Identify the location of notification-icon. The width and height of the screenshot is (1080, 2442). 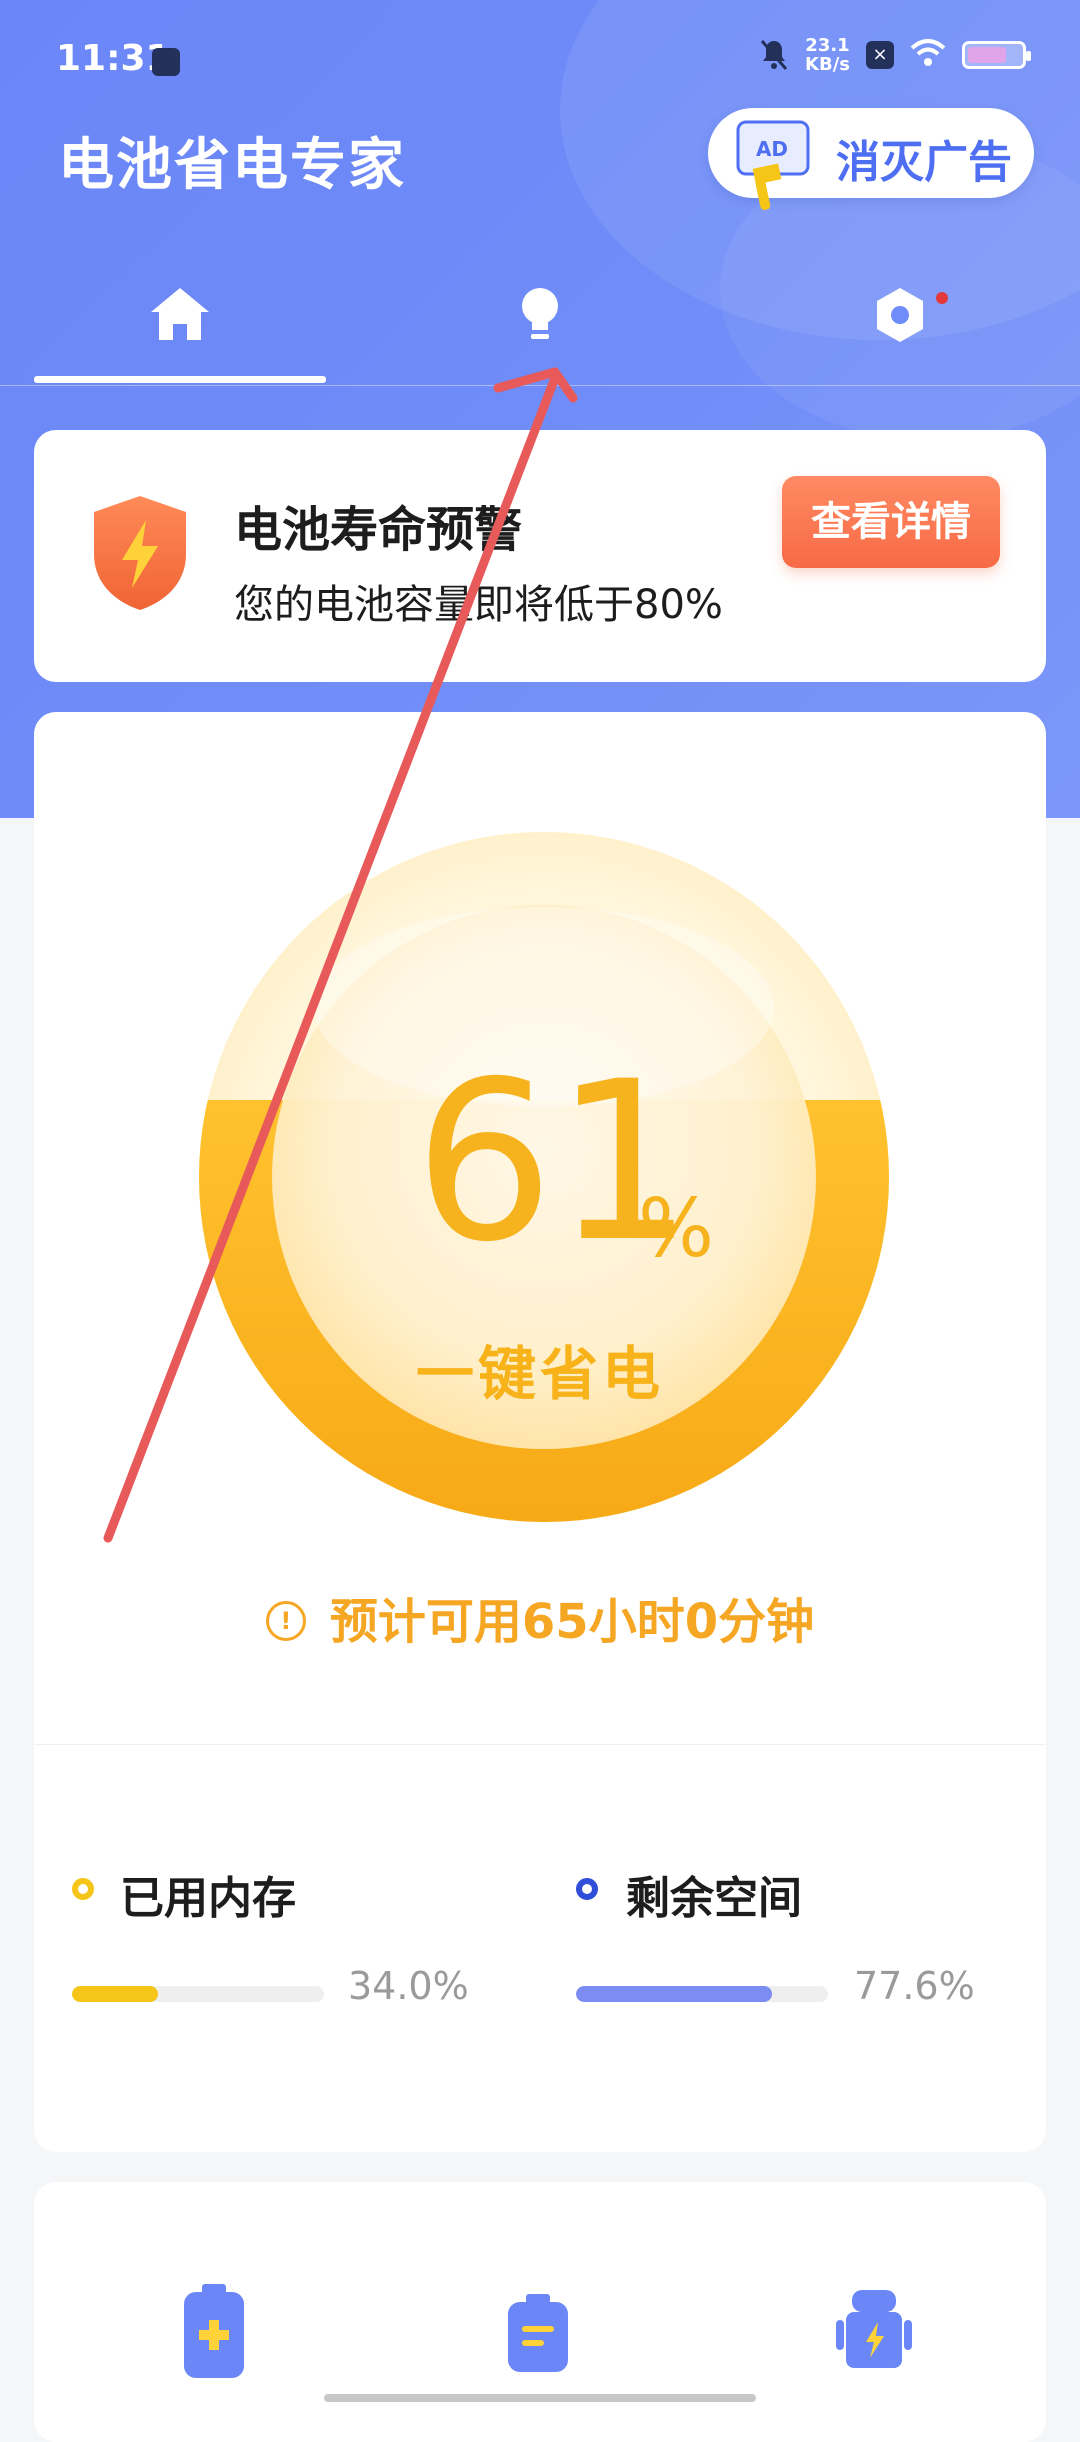
(166, 62).